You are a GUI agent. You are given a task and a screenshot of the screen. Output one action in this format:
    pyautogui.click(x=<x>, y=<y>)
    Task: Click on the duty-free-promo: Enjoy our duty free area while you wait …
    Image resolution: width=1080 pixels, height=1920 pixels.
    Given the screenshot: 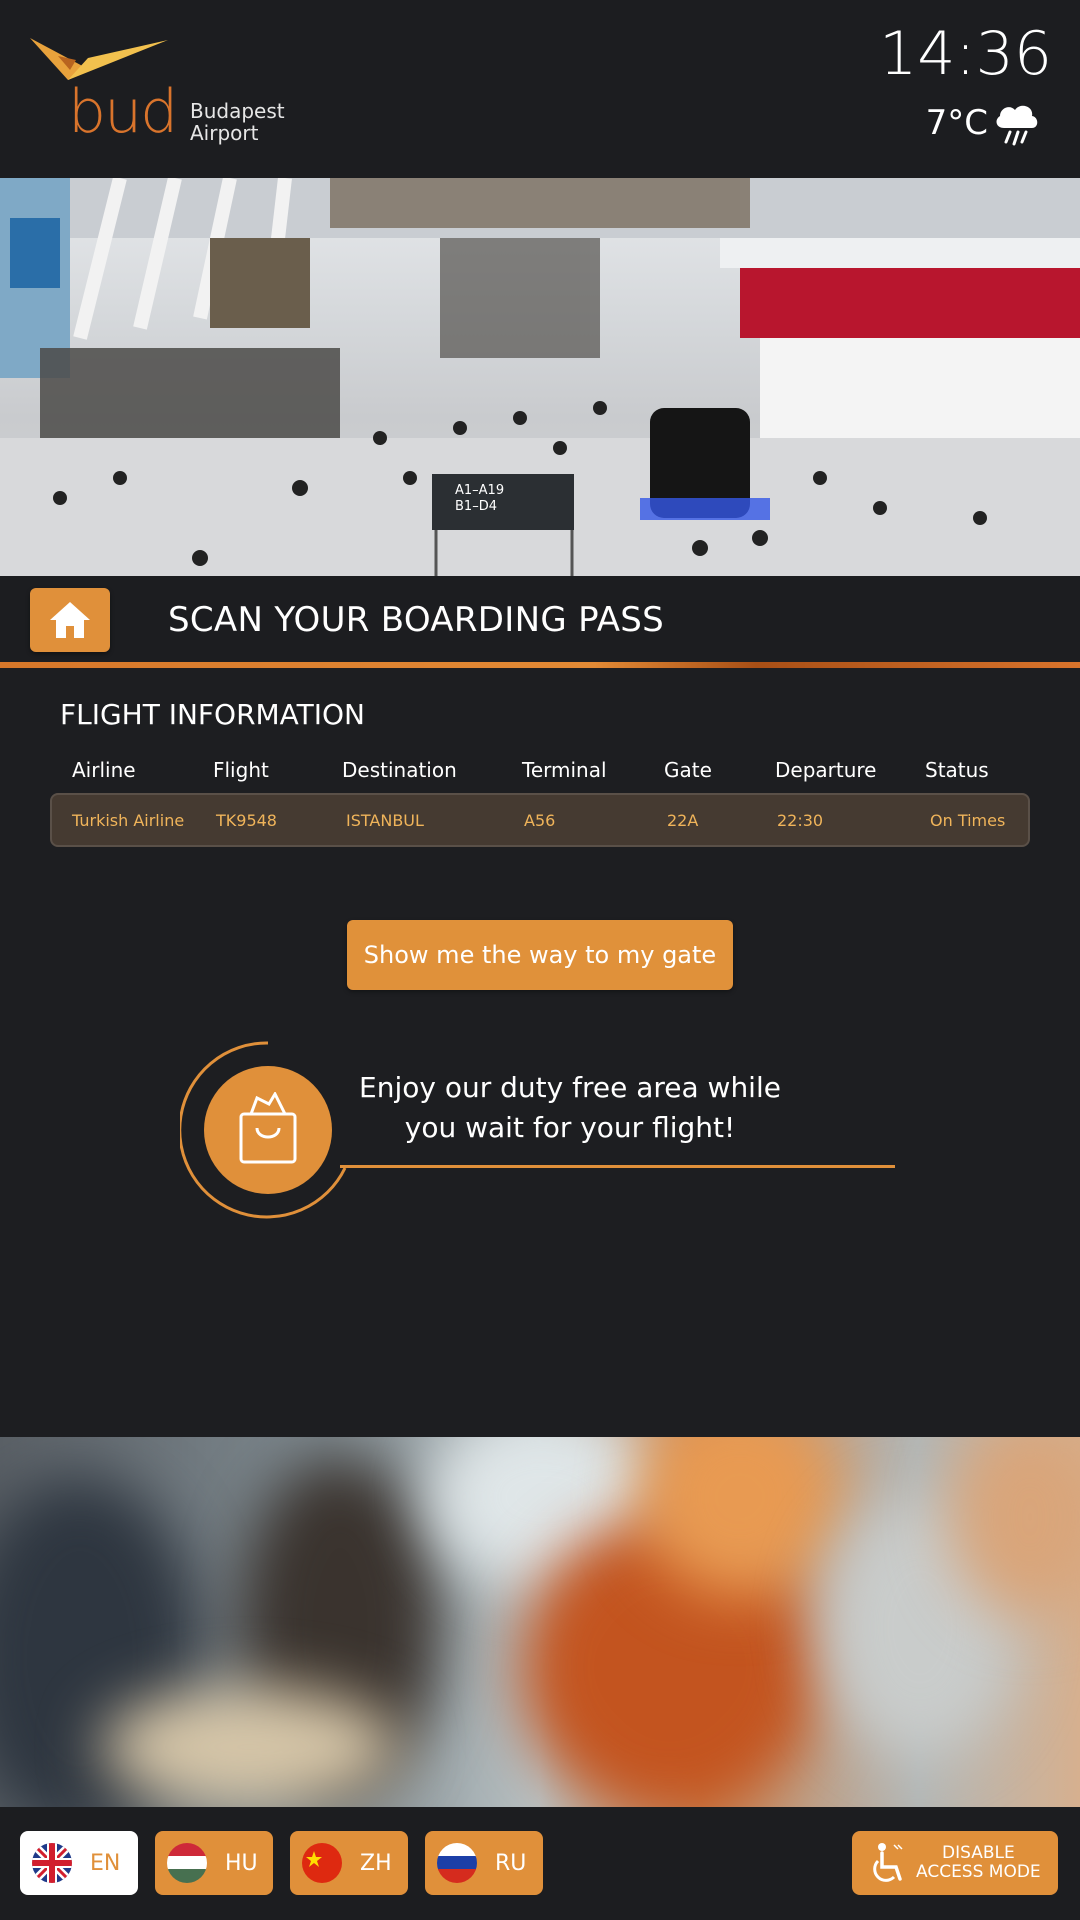 What is the action you would take?
    pyautogui.click(x=540, y=1130)
    